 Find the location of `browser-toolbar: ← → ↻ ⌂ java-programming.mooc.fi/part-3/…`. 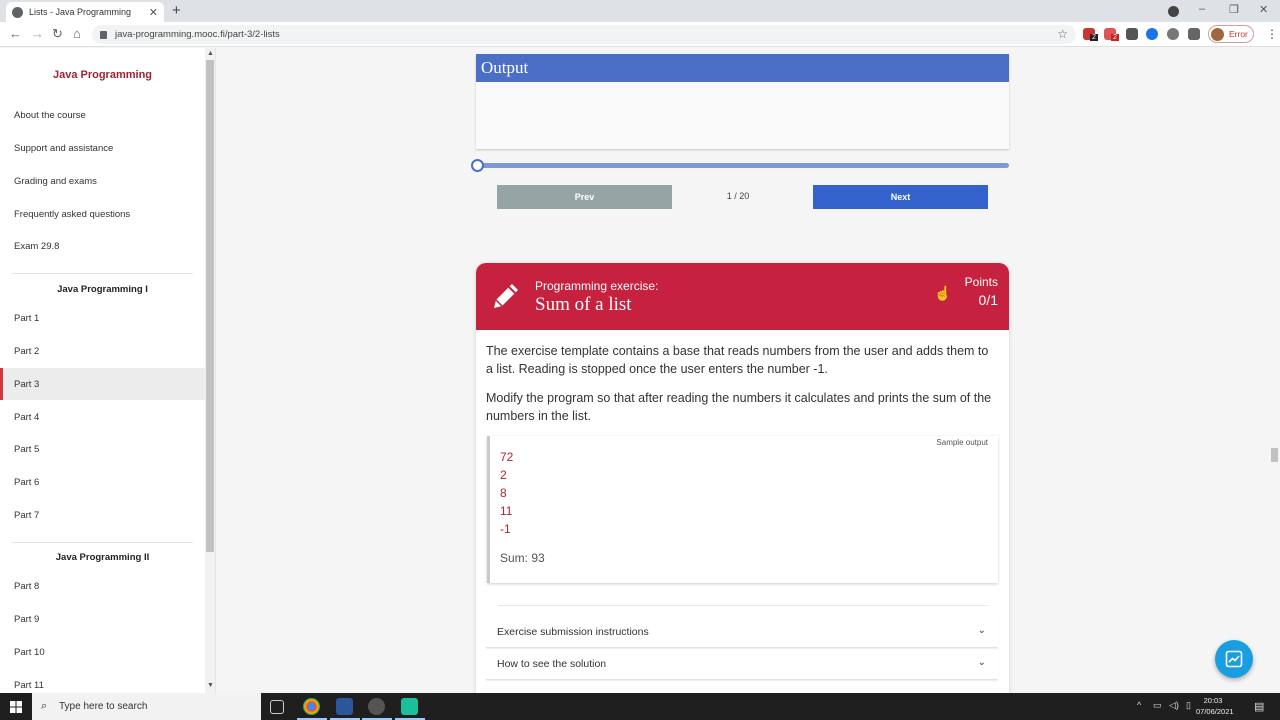

browser-toolbar: ← → ↻ ⌂ java-programming.mooc.fi/part-3/… is located at coordinates (640, 34).